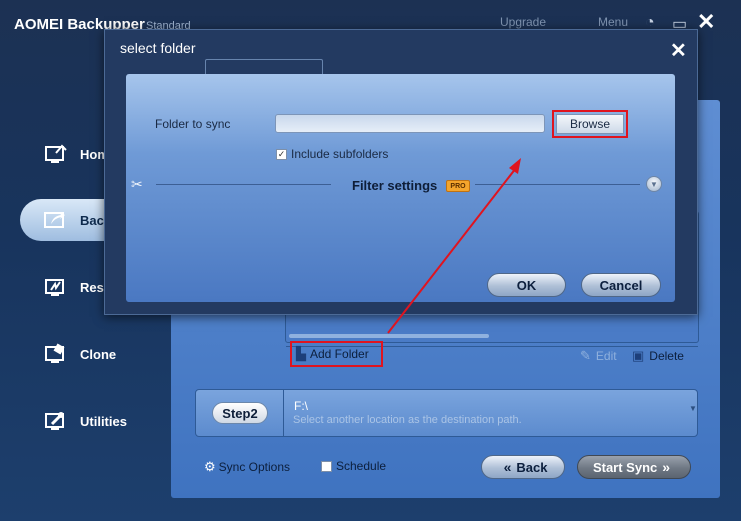  What do you see at coordinates (526, 285) in the screenshot?
I see `ok-button: OK` at bounding box center [526, 285].